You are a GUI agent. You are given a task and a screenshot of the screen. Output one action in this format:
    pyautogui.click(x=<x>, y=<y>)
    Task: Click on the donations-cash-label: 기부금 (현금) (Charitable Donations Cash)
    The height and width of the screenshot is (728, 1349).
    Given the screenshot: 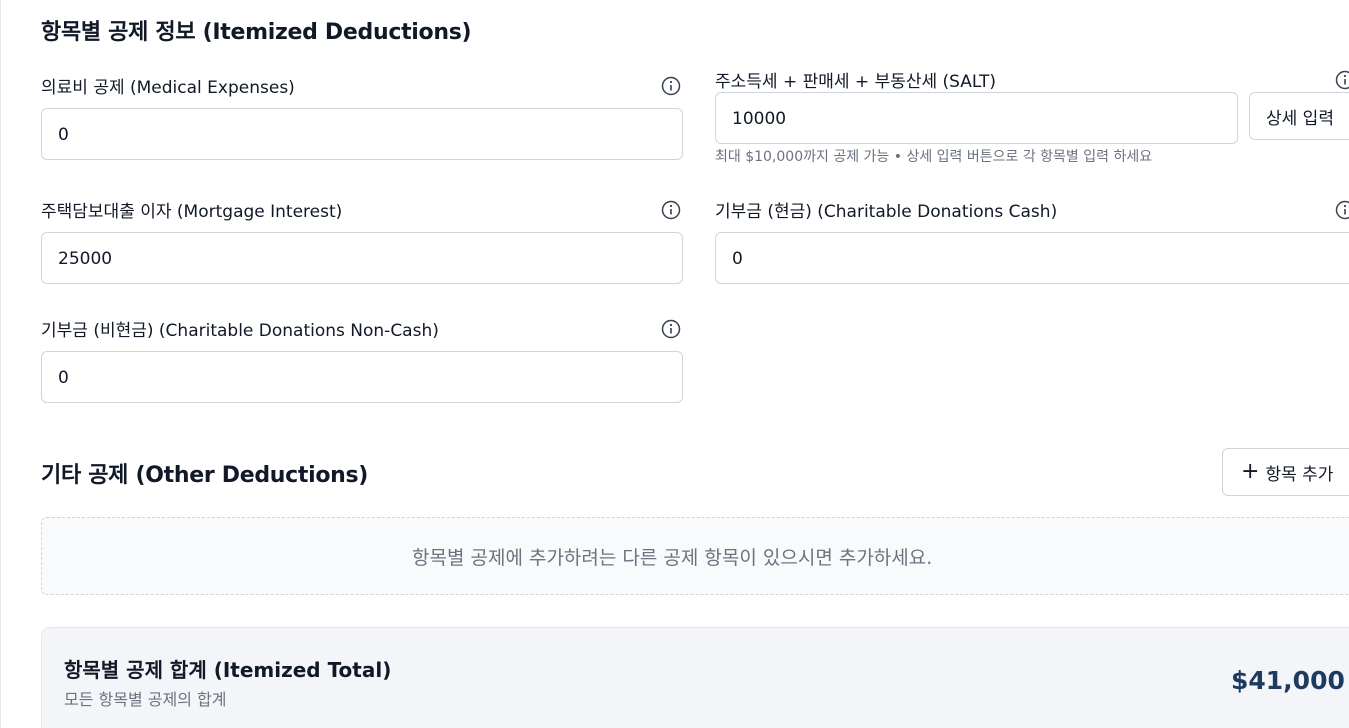 What is the action you would take?
    pyautogui.click(x=886, y=212)
    